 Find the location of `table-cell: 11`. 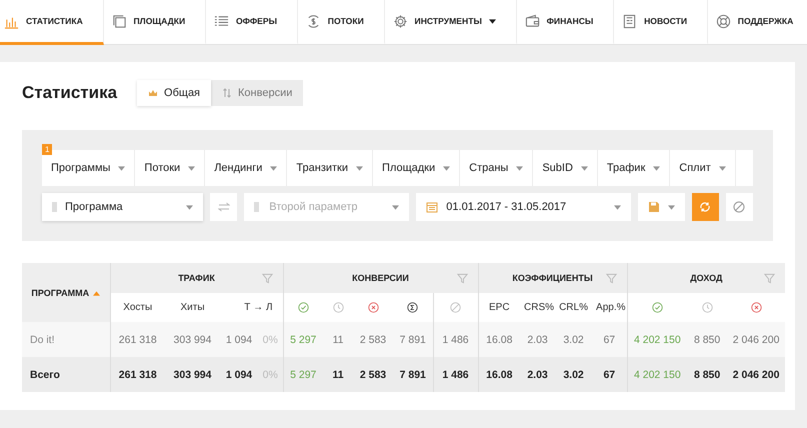

table-cell: 11 is located at coordinates (338, 339).